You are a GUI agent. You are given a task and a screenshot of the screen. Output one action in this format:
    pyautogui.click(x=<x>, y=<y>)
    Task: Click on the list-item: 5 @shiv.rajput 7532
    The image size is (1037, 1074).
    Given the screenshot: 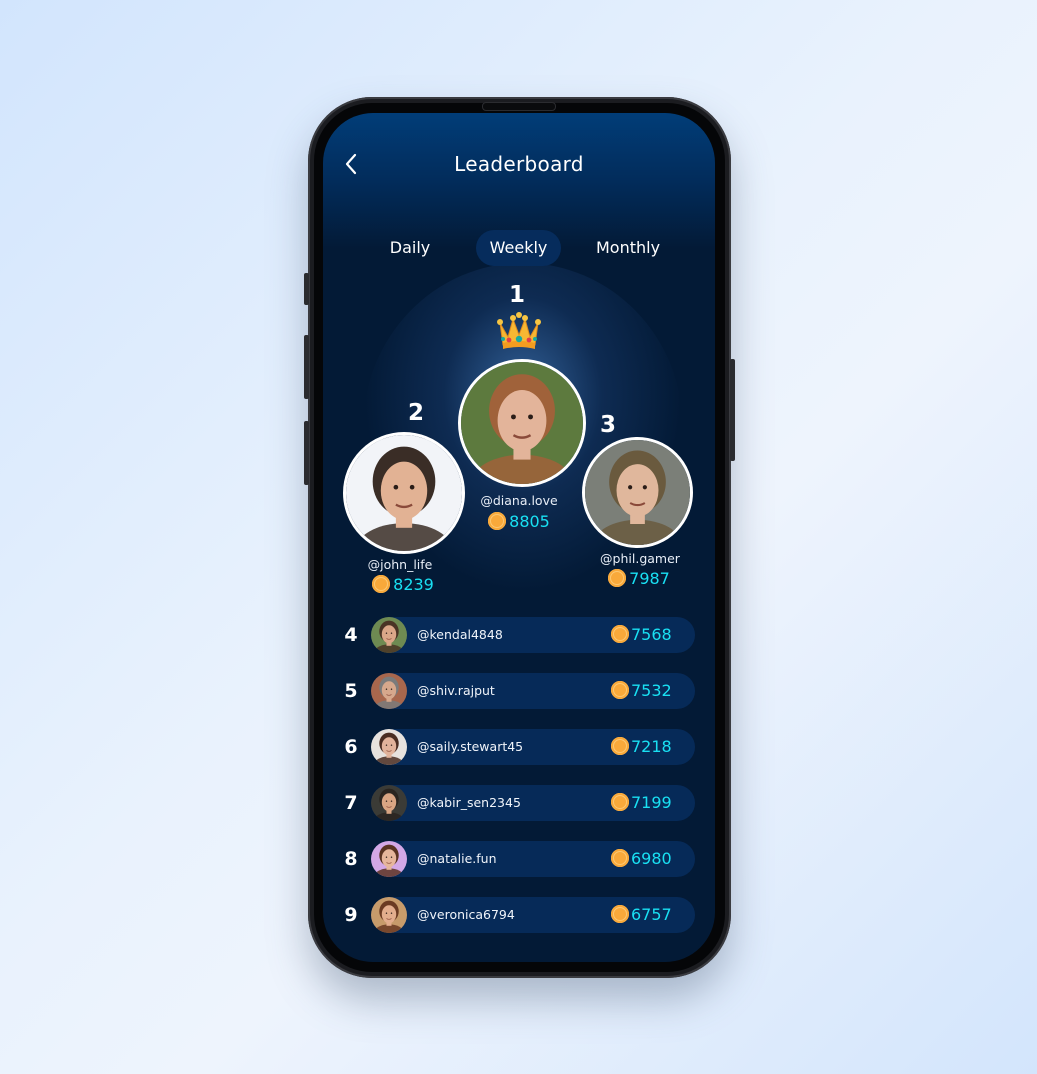 What is the action you would take?
    pyautogui.click(x=519, y=691)
    